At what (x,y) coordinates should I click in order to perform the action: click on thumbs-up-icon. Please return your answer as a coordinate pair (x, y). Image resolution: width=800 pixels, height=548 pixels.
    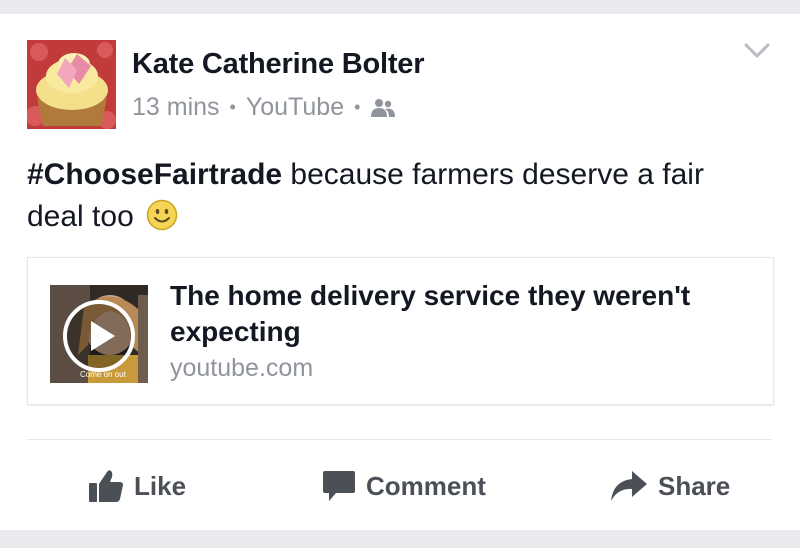
    Looking at the image, I should click on (106, 486).